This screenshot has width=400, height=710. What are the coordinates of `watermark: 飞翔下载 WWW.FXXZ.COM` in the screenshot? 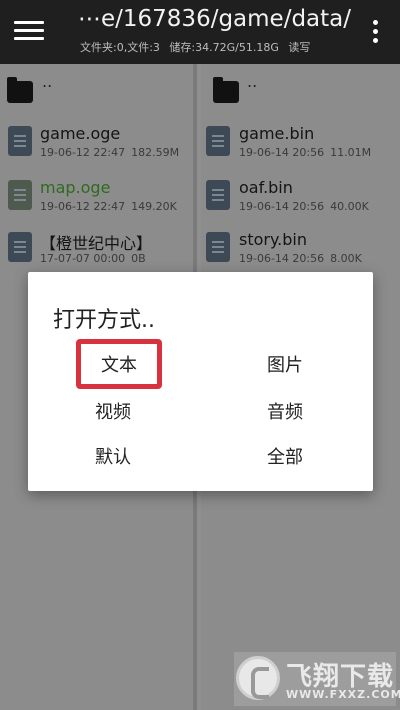 It's located at (317, 679).